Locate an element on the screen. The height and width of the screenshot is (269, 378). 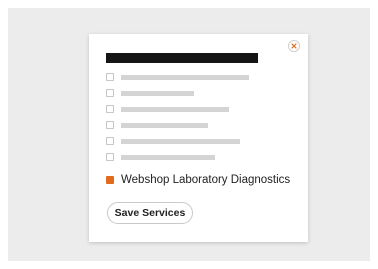
service-option-webshop: Webshop Laboratory Diagnostics is located at coordinates (198, 180).